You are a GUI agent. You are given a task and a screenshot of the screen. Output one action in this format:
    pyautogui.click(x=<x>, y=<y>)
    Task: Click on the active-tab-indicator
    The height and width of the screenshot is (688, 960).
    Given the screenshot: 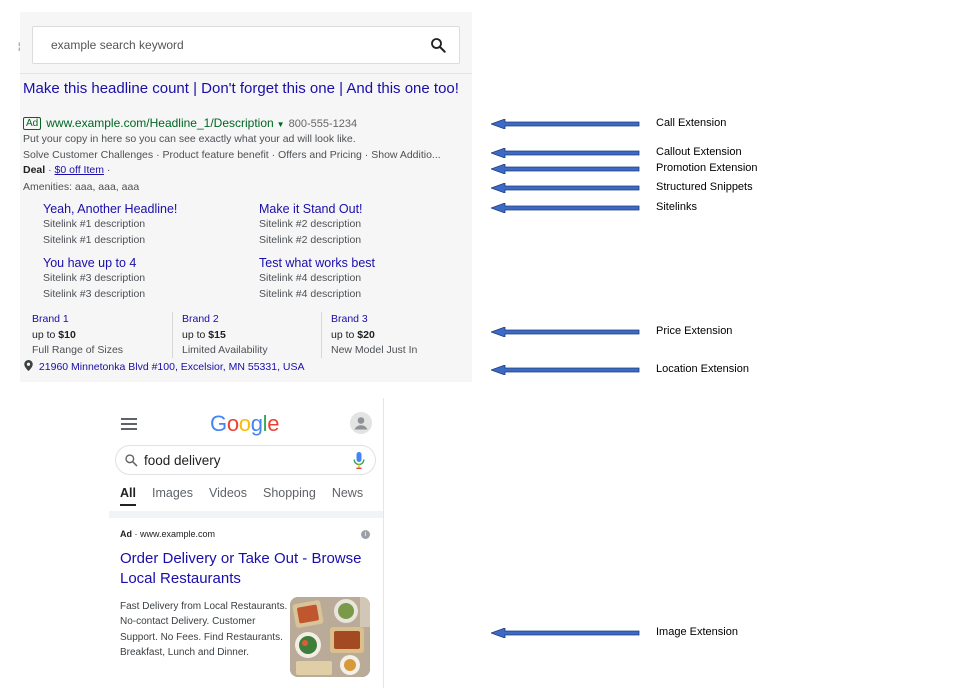 What is the action you would take?
    pyautogui.click(x=128, y=505)
    